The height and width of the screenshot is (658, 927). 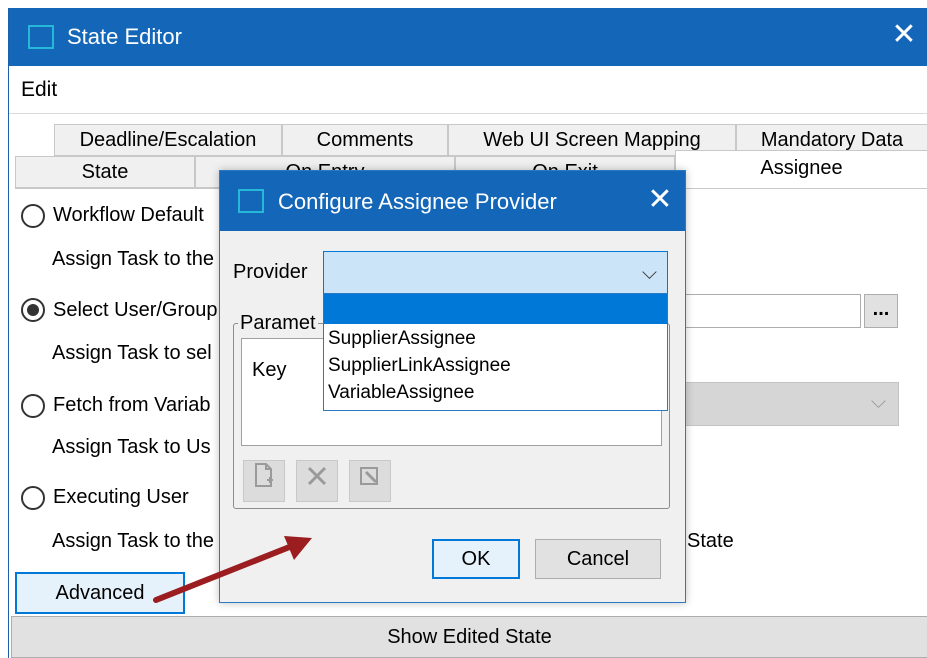 What do you see at coordinates (660, 201) in the screenshot?
I see `dialog-close-icon: ✕` at bounding box center [660, 201].